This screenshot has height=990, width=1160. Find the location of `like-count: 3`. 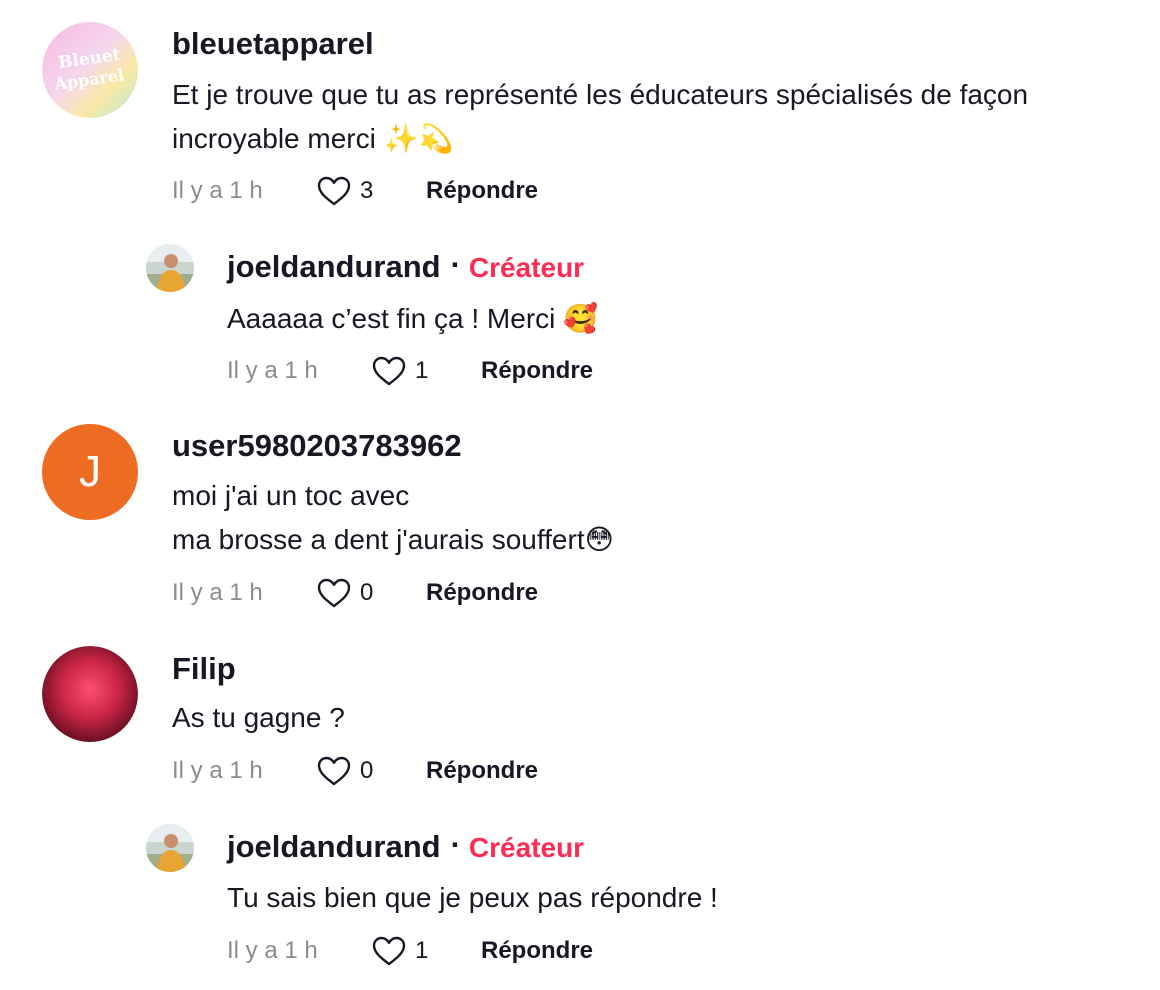

like-count: 3 is located at coordinates (367, 190).